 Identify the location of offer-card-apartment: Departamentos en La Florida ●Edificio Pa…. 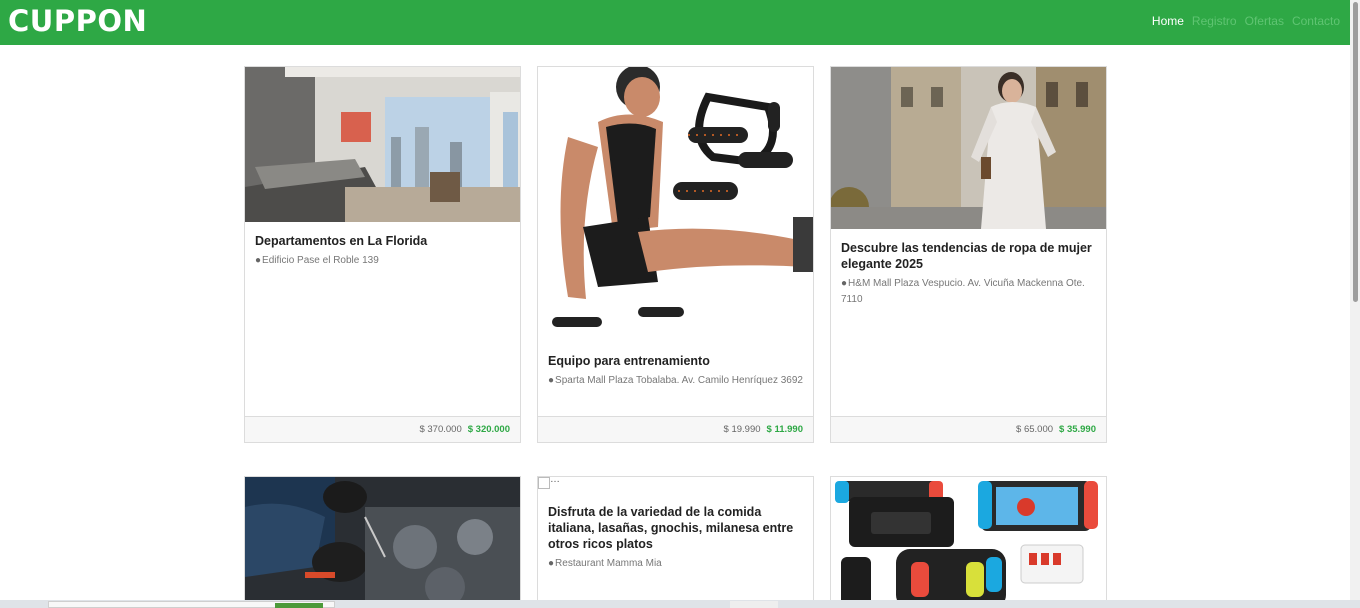
(382, 254).